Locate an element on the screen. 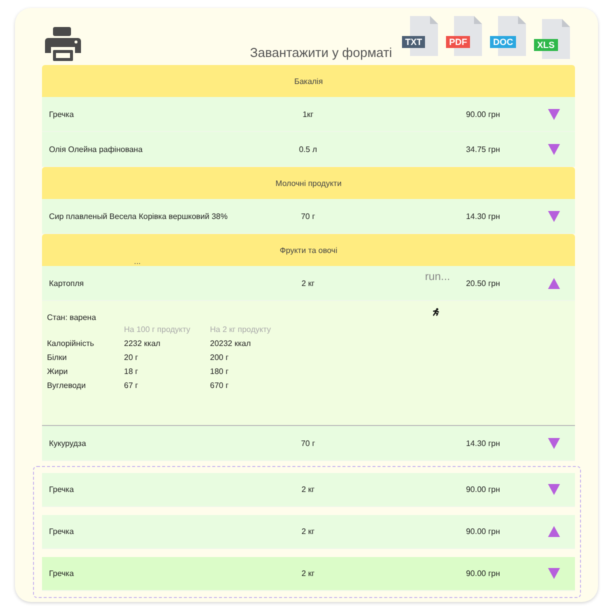 This screenshot has width=608, height=606. product-row: Сир плавленый Весела Корівка вершковий 38% 70 г 14.30 грн is located at coordinates (308, 216).